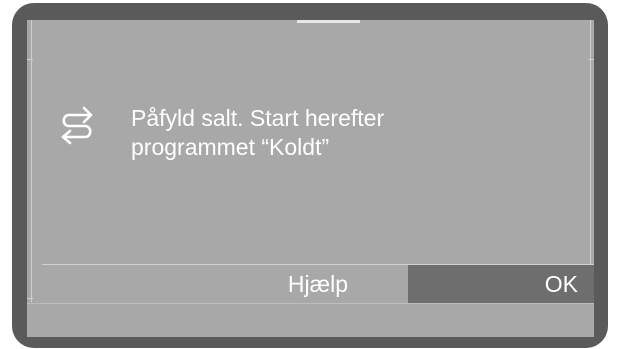 Image resolution: width=620 pixels, height=349 pixels. What do you see at coordinates (230, 147) in the screenshot?
I see `dialog-message-line-2: programmet “Koldt”` at bounding box center [230, 147].